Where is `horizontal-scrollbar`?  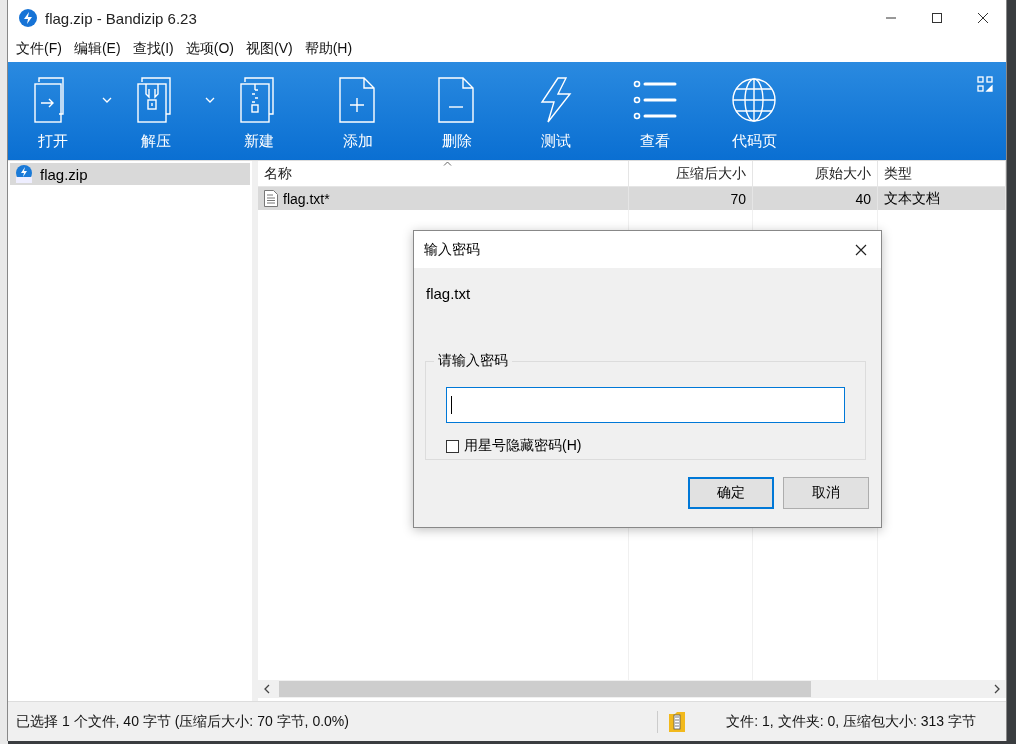 horizontal-scrollbar is located at coordinates (632, 689).